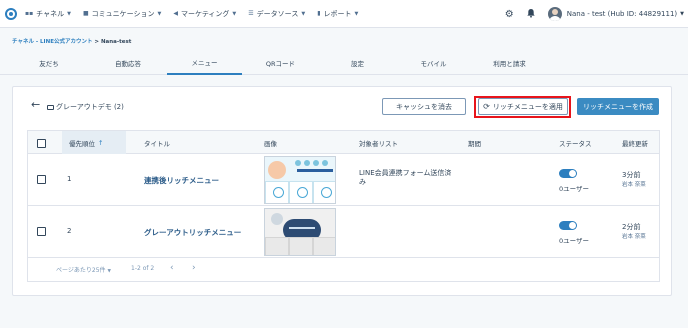 The image size is (688, 328). I want to click on folder-title: グレーアウトデモ (2), so click(85, 107).